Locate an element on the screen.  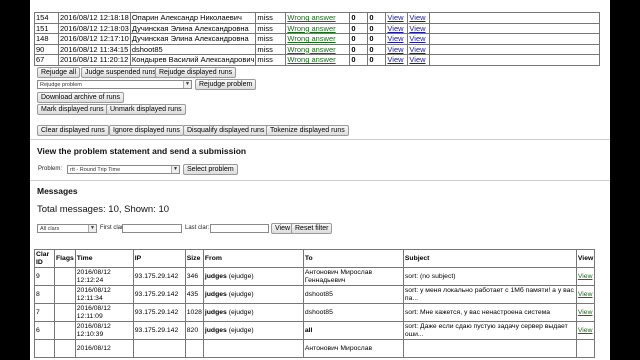
run-user: Кондырев Василий Александрович is located at coordinates (193, 60).